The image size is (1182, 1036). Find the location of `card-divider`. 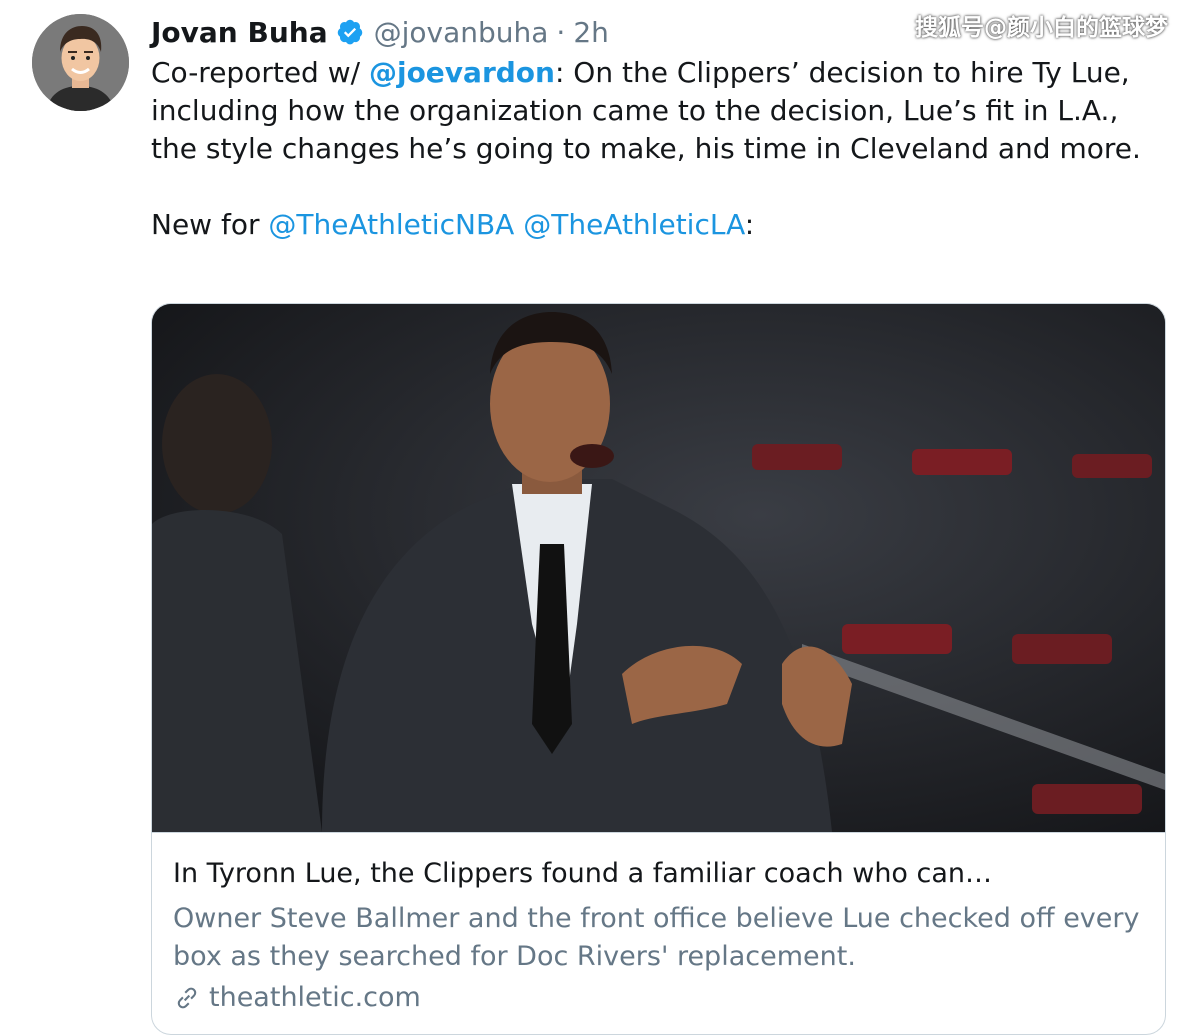

card-divider is located at coordinates (658, 832).